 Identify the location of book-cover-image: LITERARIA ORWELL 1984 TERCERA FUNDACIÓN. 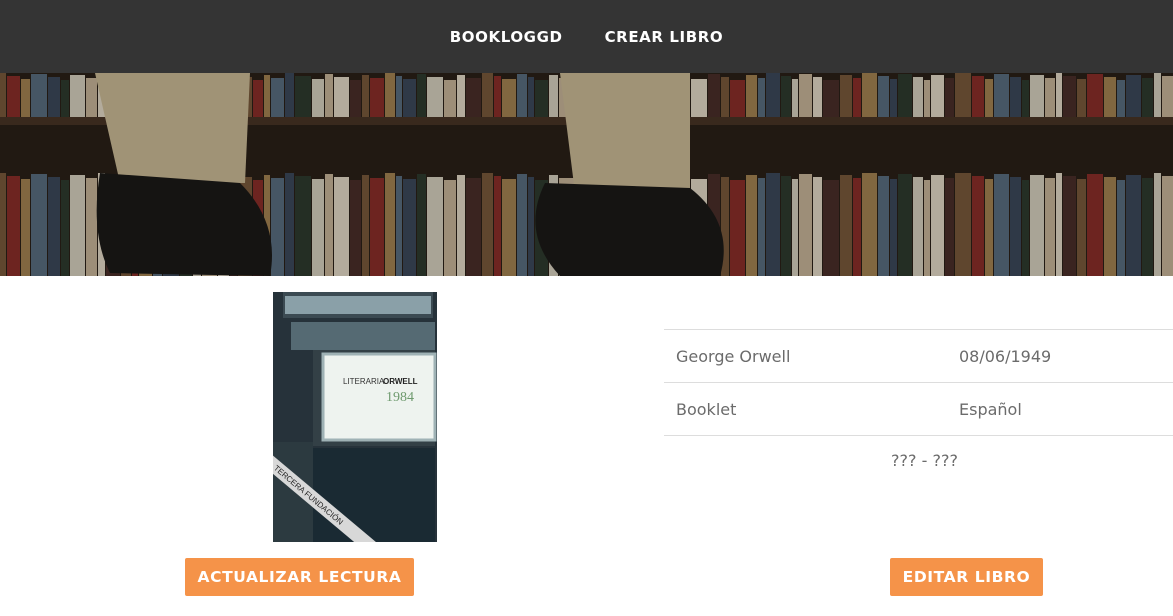
(355, 417).